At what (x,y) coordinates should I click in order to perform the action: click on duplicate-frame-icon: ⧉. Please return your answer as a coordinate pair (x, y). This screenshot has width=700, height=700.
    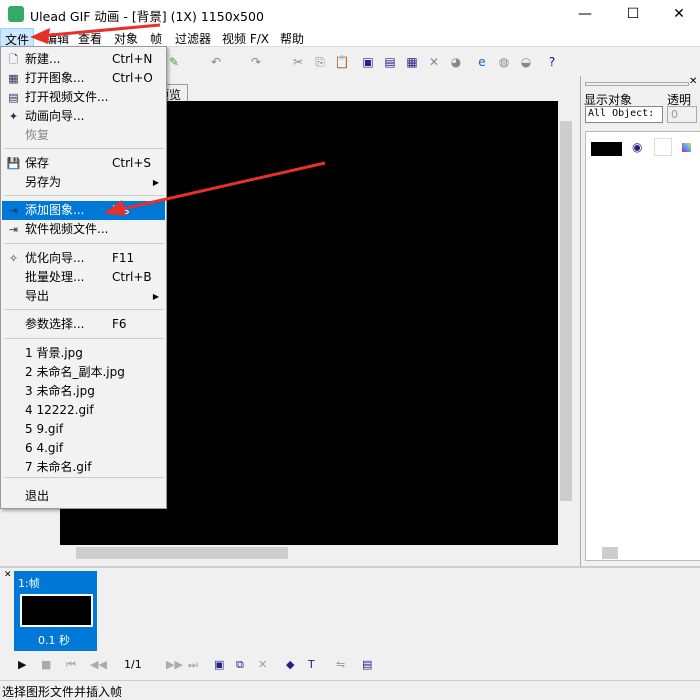
    Looking at the image, I should click on (240, 665).